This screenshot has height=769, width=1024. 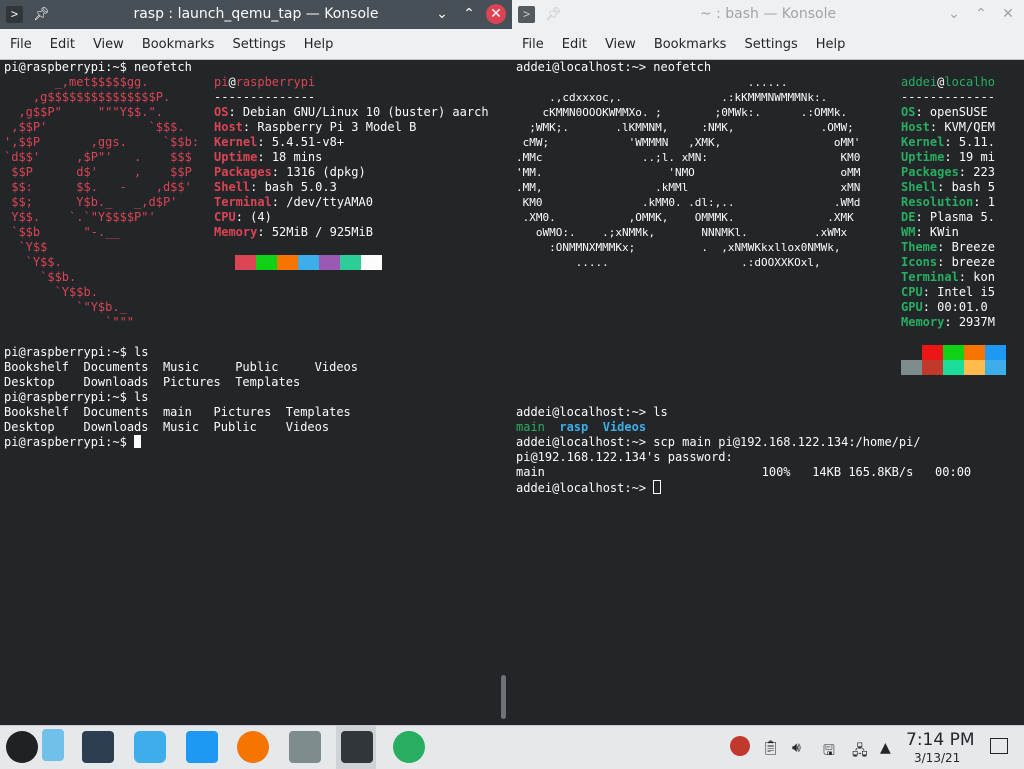 What do you see at coordinates (948, 82) in the screenshot?
I see `user-host: addei@localho` at bounding box center [948, 82].